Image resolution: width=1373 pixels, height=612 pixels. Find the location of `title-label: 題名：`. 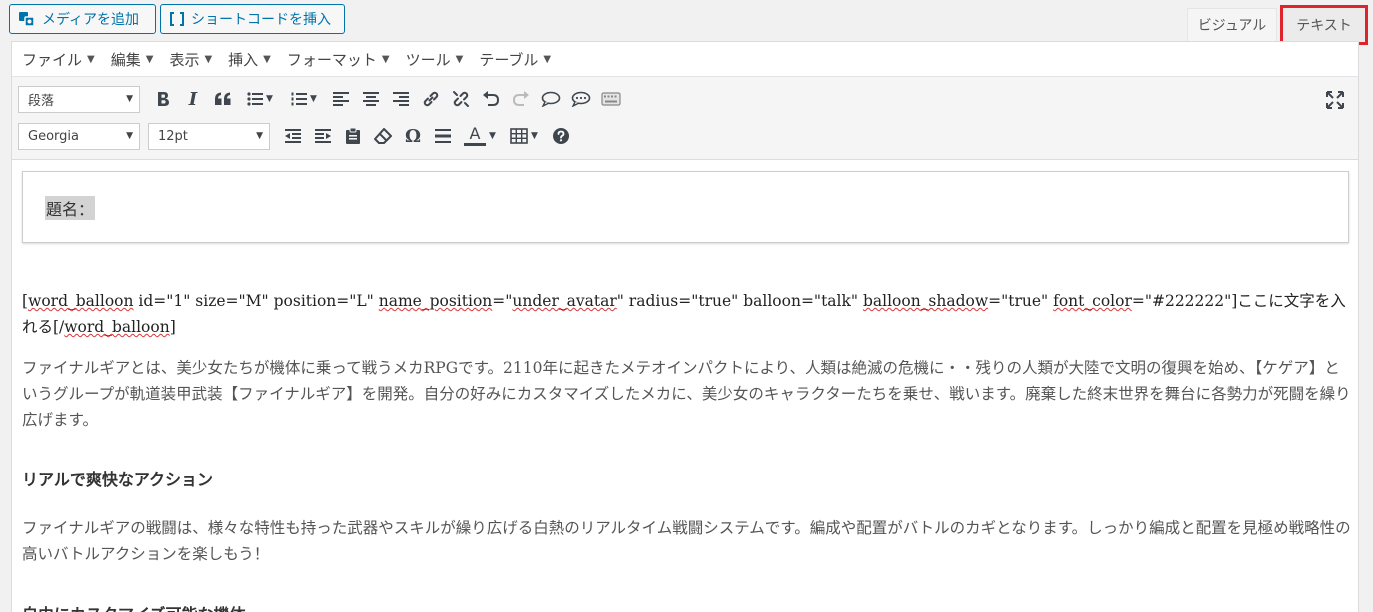

title-label: 題名： is located at coordinates (70, 208).